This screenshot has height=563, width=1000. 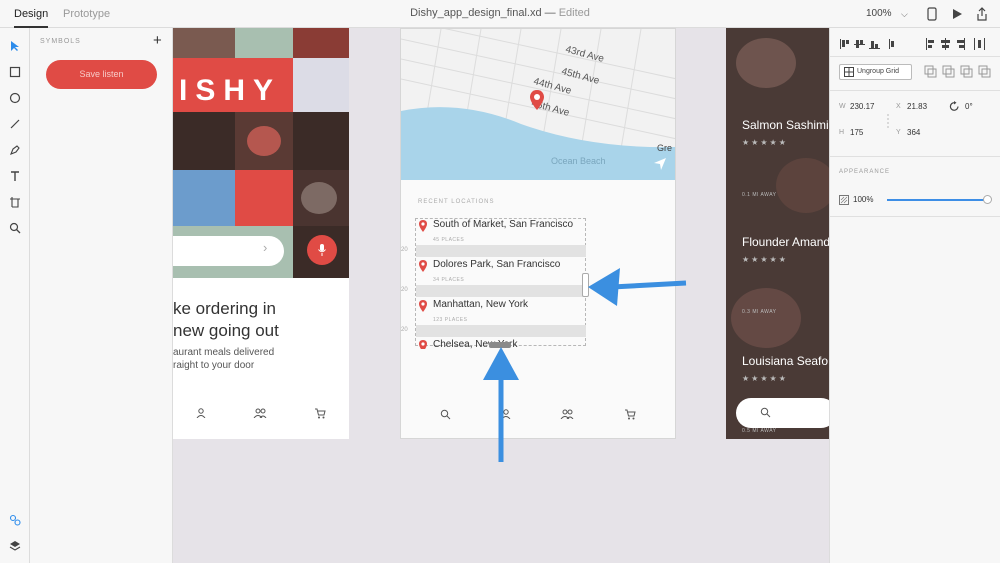 I want to click on distribute-toolbar, so click(x=961, y=44).